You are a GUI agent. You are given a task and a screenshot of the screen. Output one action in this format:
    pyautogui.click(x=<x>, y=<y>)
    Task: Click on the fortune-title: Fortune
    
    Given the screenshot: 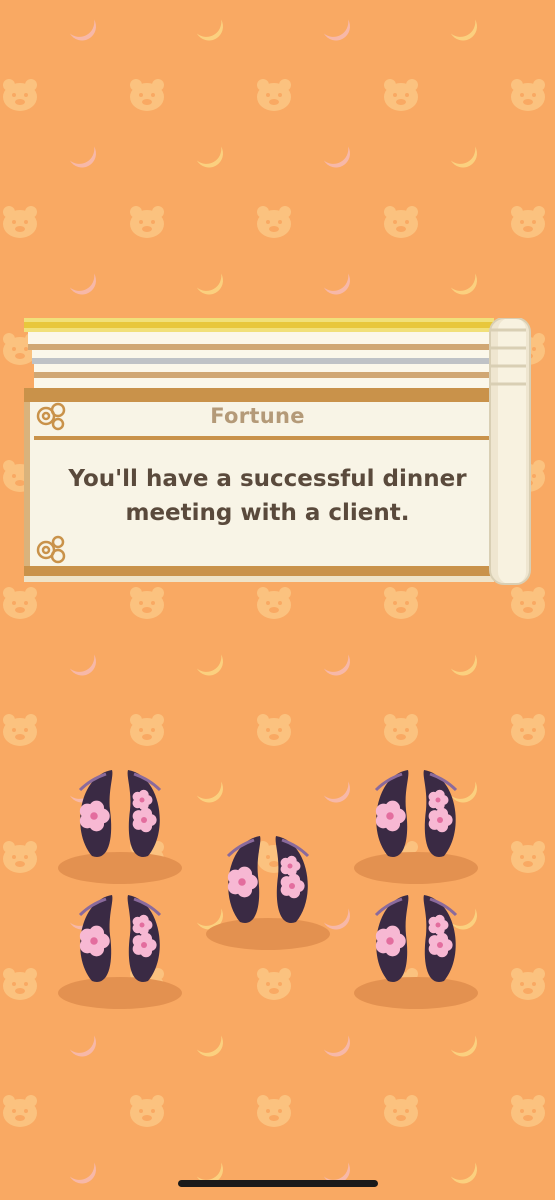 What is the action you would take?
    pyautogui.click(x=257, y=416)
    